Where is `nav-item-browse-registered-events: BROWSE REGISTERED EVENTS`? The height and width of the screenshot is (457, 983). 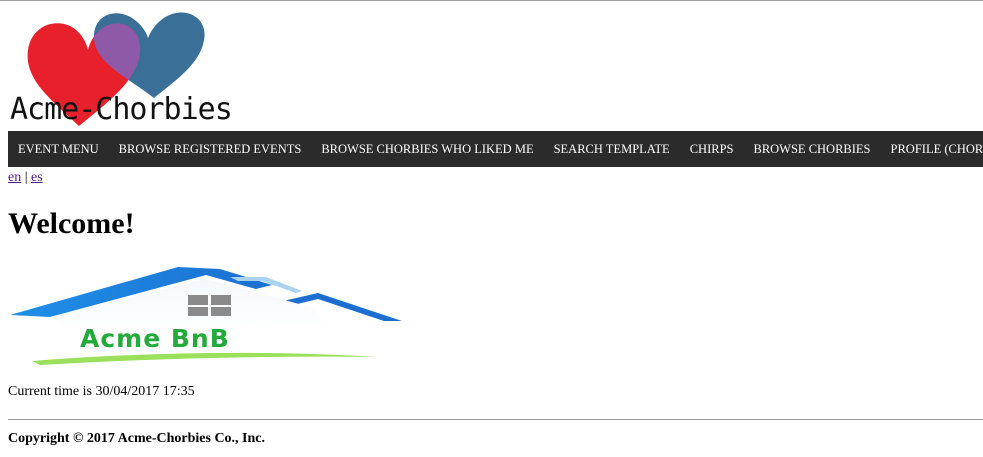
nav-item-browse-registered-events: BROWSE REGISTERED EVENTS is located at coordinates (210, 149).